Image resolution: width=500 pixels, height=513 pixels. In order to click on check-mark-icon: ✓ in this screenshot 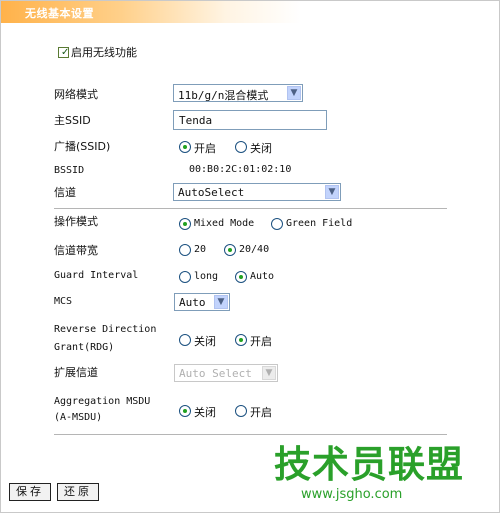, I will do `click(65, 52)`.